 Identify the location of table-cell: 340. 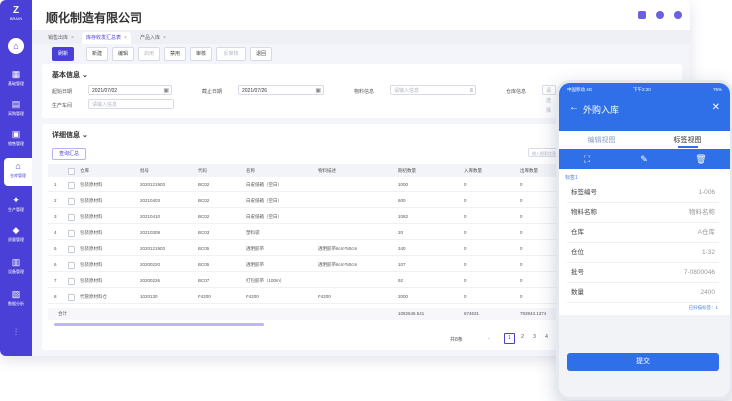
(402, 248).